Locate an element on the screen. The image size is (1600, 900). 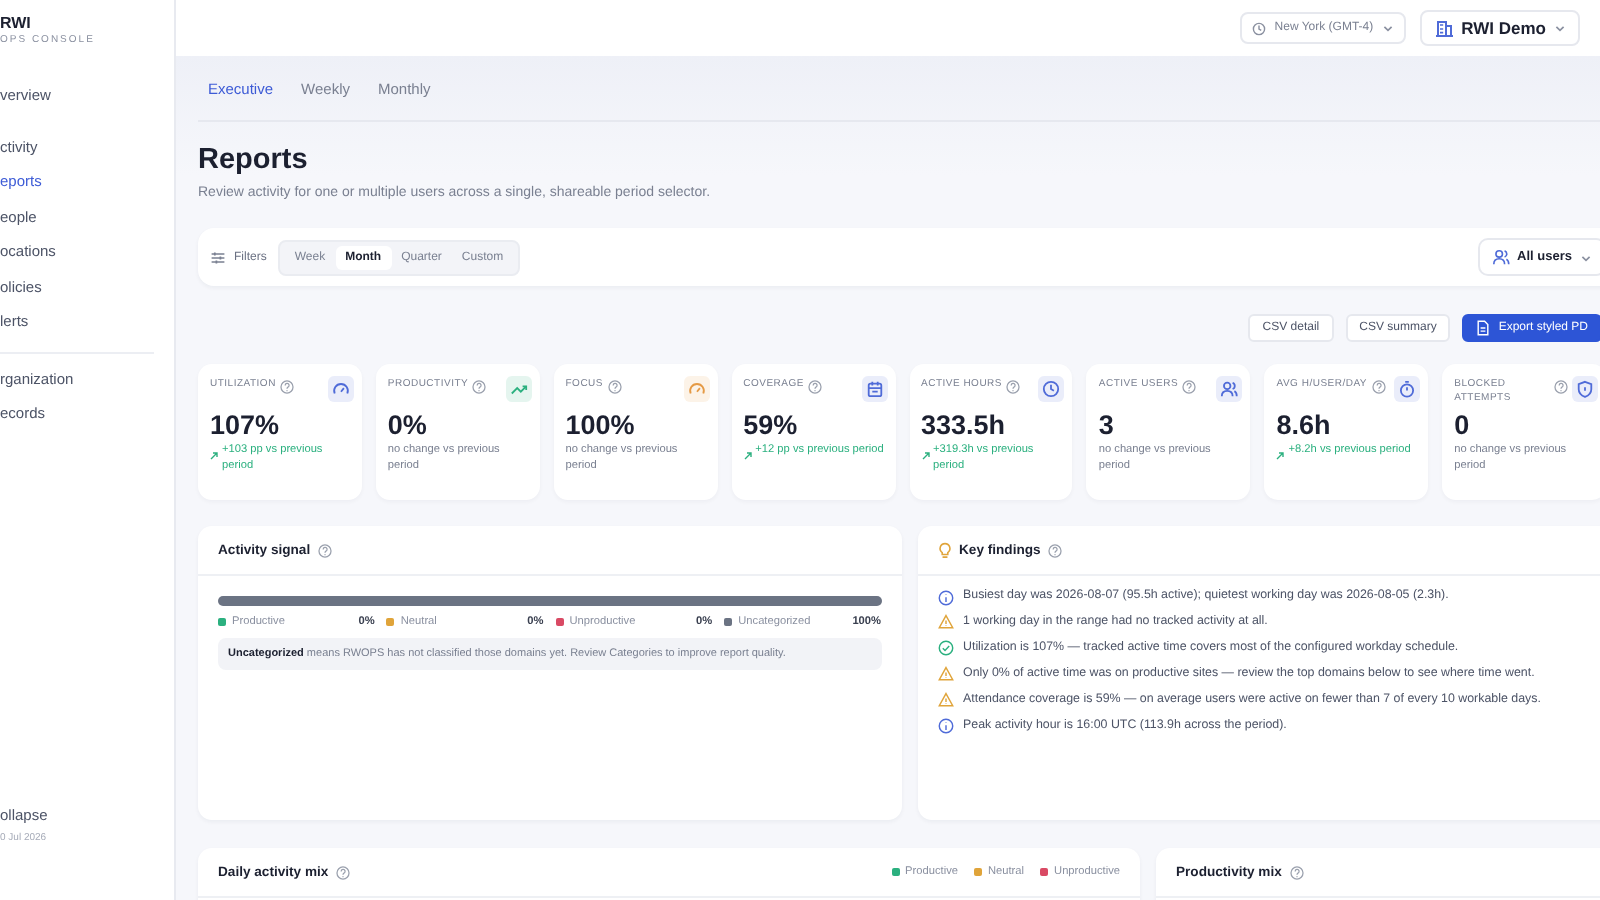
kpi-value: 100% is located at coordinates (601, 425).